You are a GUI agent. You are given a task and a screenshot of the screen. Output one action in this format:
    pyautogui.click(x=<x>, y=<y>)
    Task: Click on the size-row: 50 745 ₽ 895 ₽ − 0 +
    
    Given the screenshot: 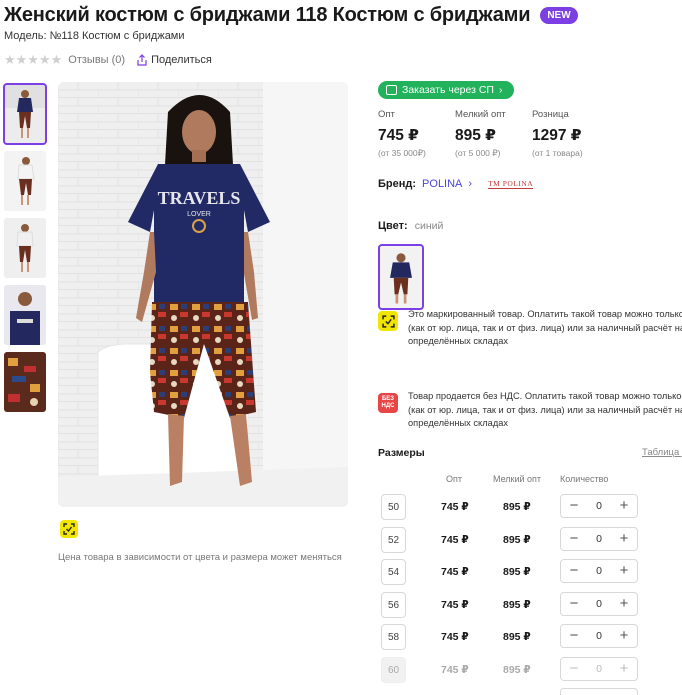 What is the action you would take?
    pyautogui.click(x=530, y=507)
    